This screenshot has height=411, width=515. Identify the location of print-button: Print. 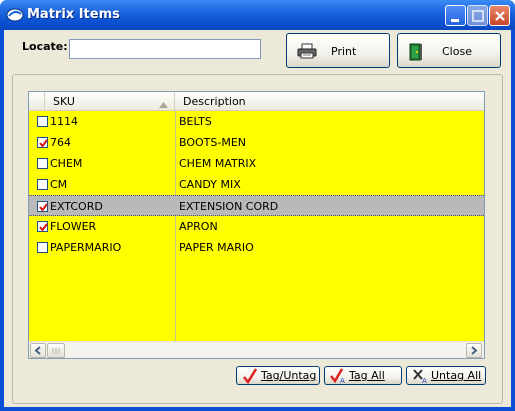
(338, 50).